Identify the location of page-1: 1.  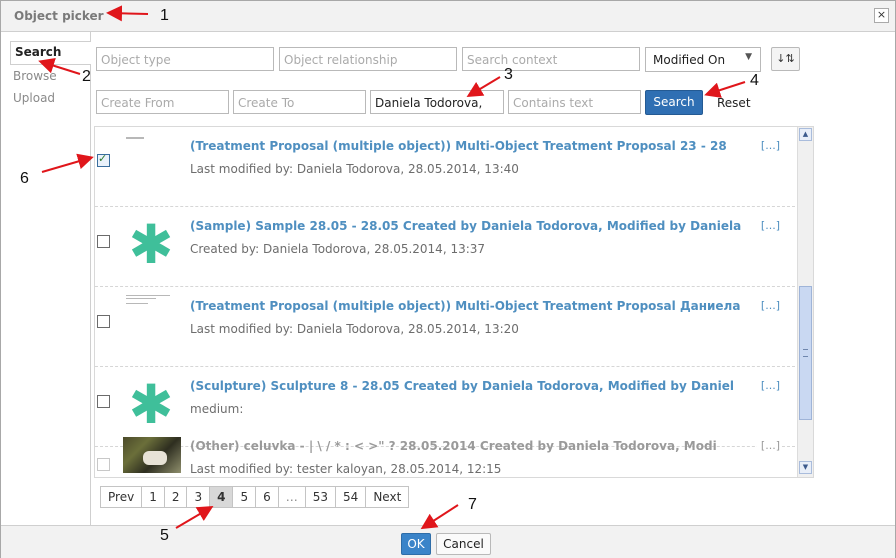
(153, 497).